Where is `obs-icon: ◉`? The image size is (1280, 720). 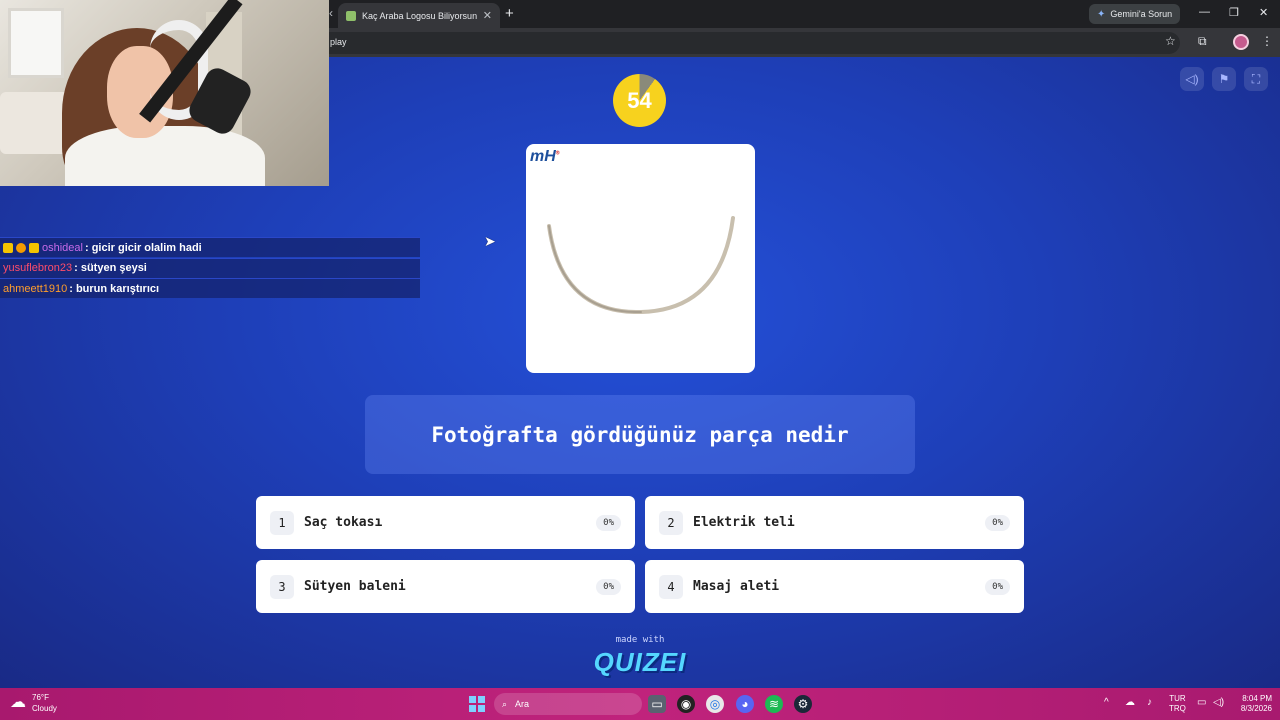 obs-icon: ◉ is located at coordinates (686, 704).